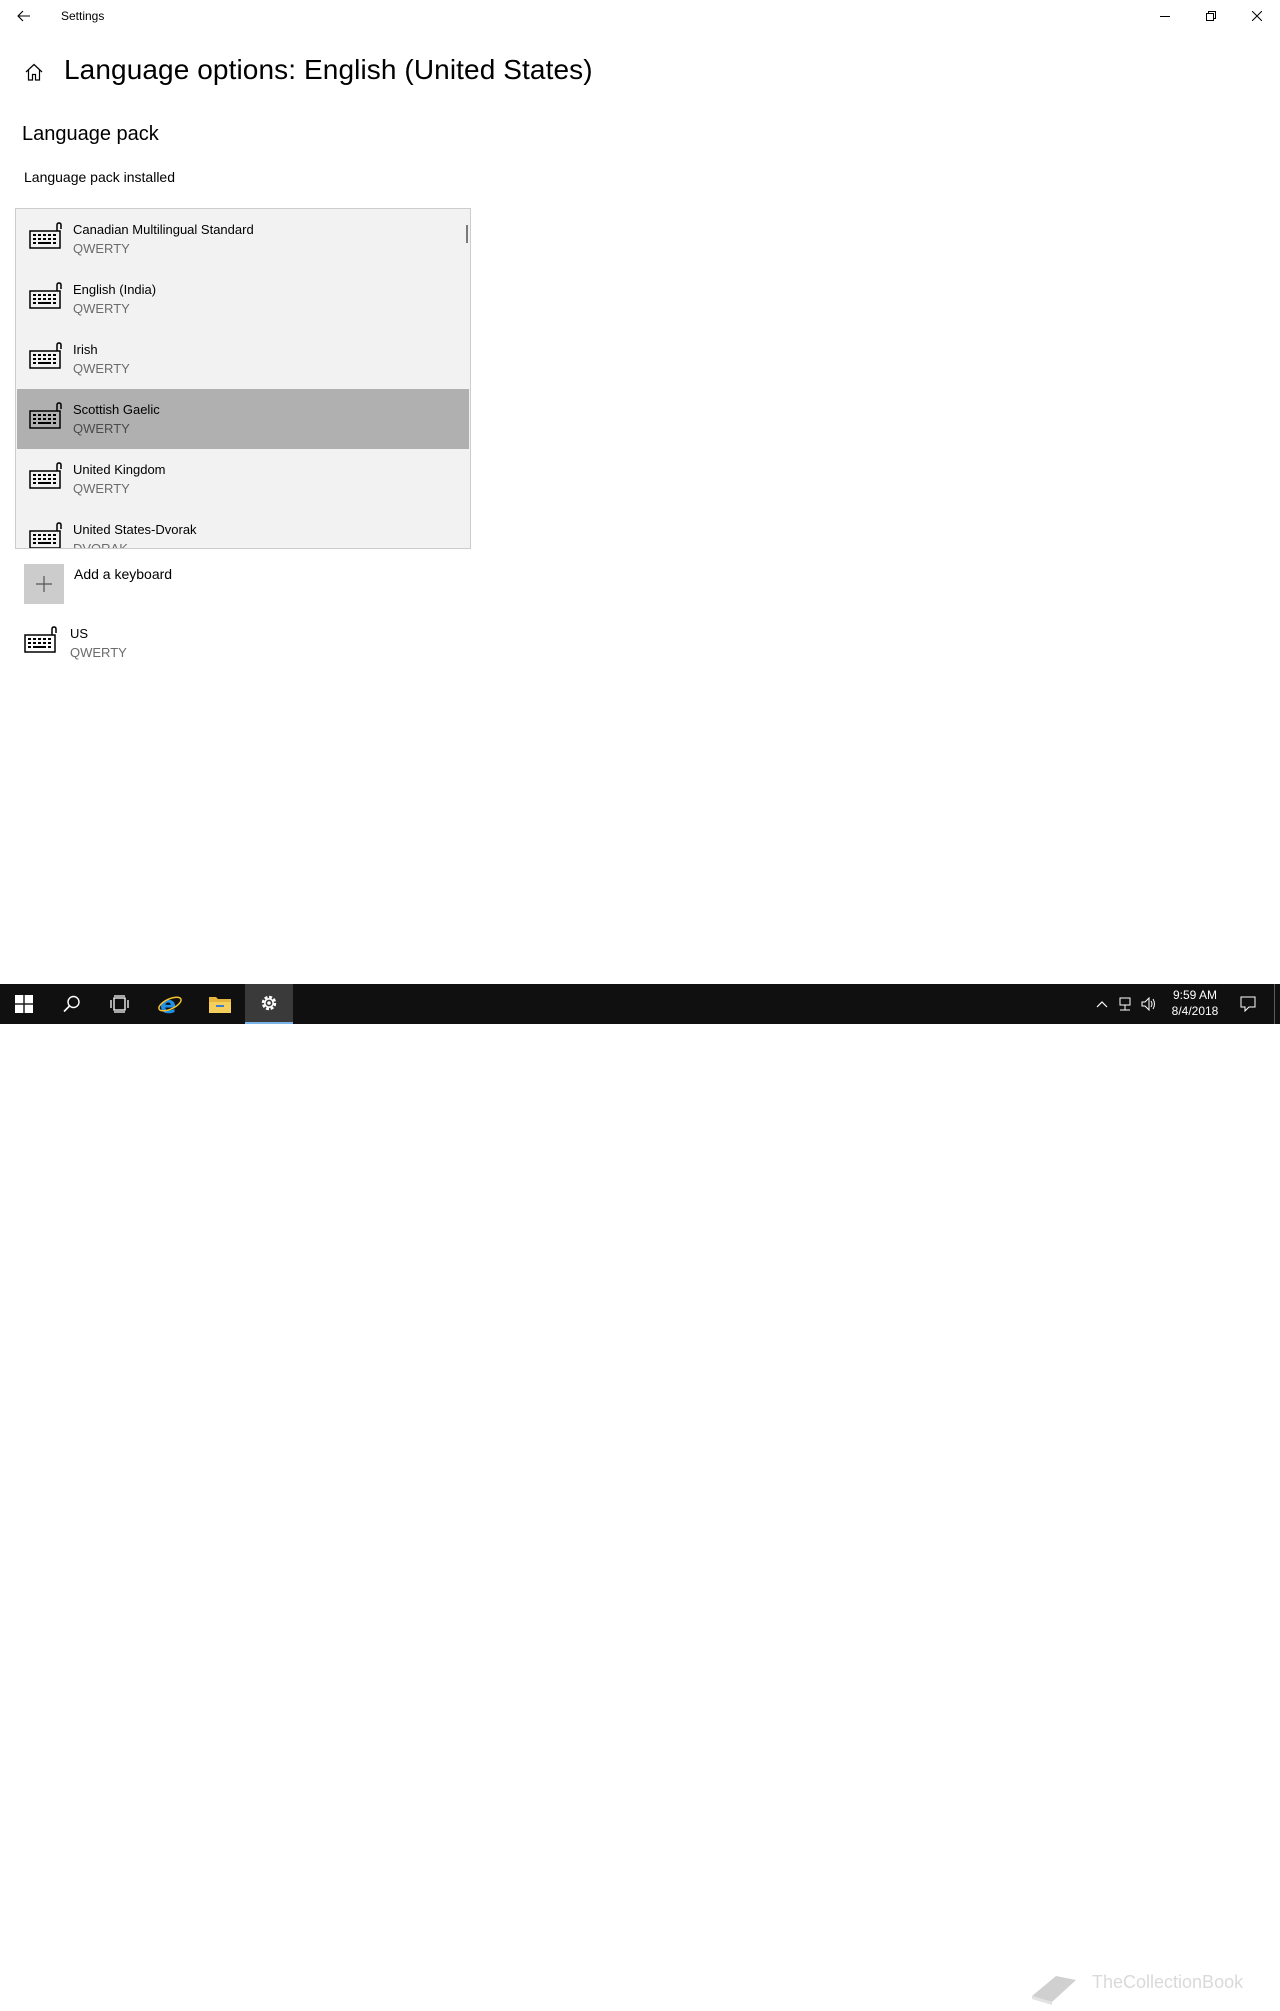 The width and height of the screenshot is (1280, 2011). I want to click on minimize-icon, so click(1165, 16).